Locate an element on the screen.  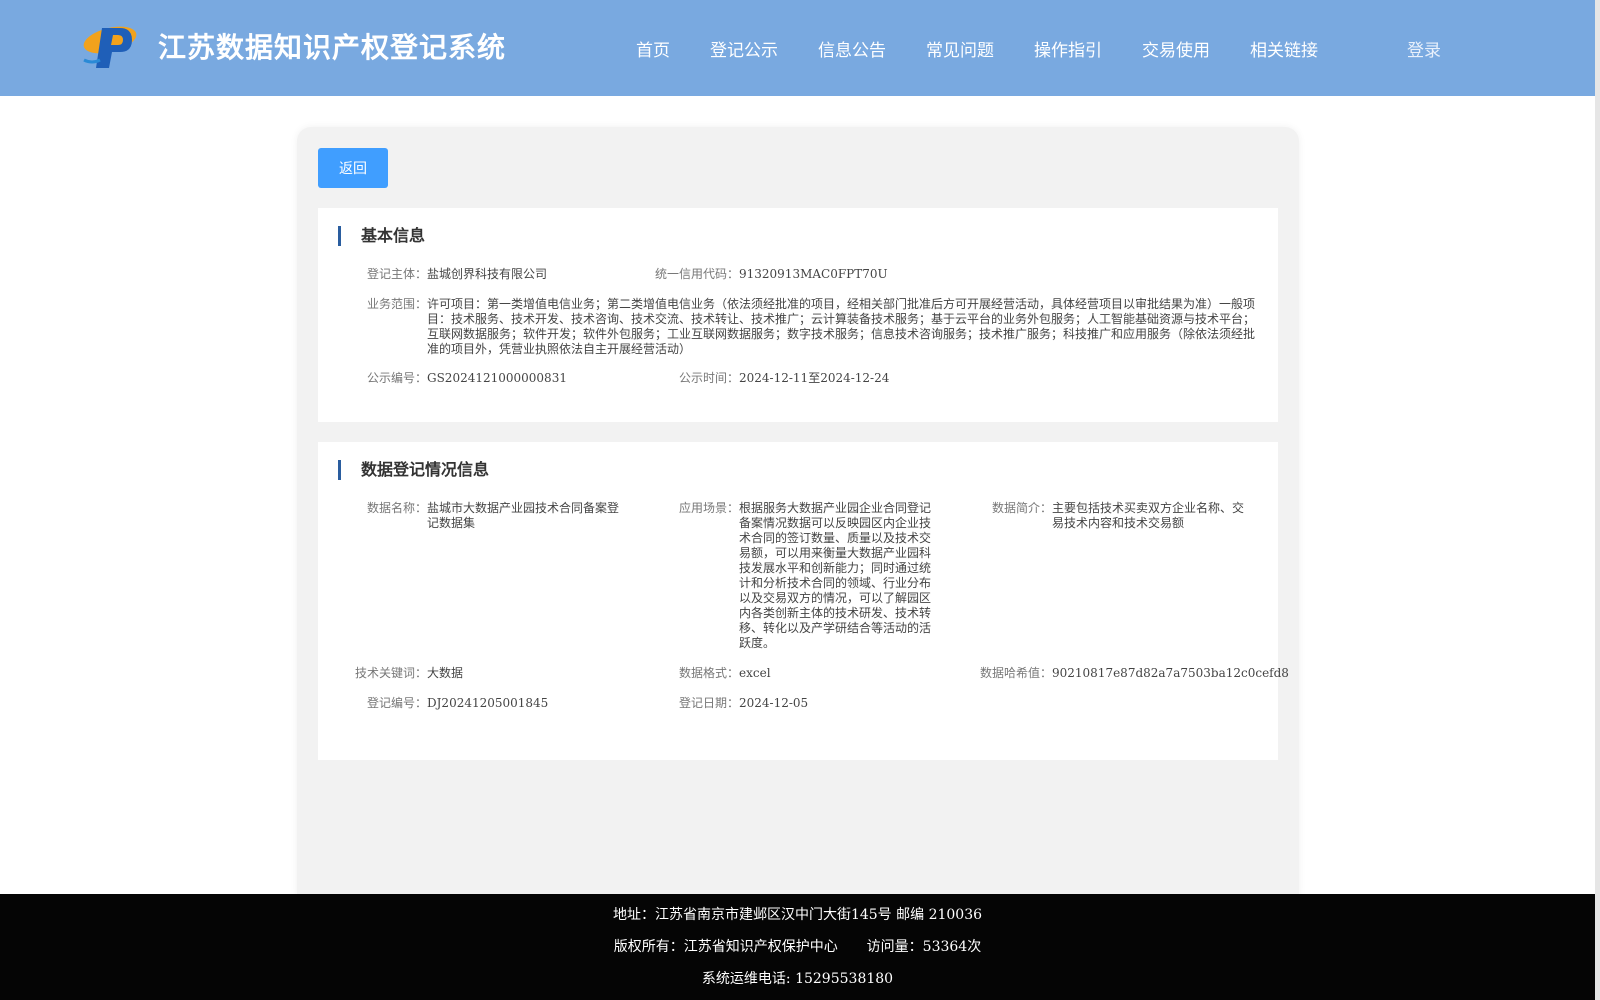
hash-value: 90210817e87d82a7a7503ba12c0cefd8 is located at coordinates (1170, 673).